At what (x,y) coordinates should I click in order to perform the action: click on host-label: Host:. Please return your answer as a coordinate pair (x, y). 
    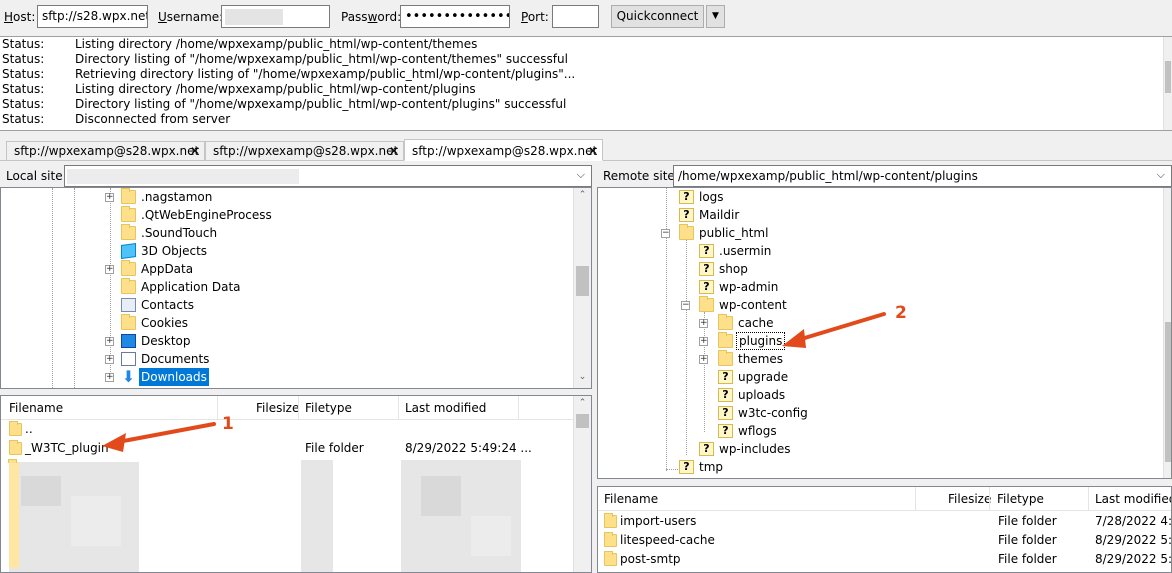
    Looking at the image, I should click on (20, 17).